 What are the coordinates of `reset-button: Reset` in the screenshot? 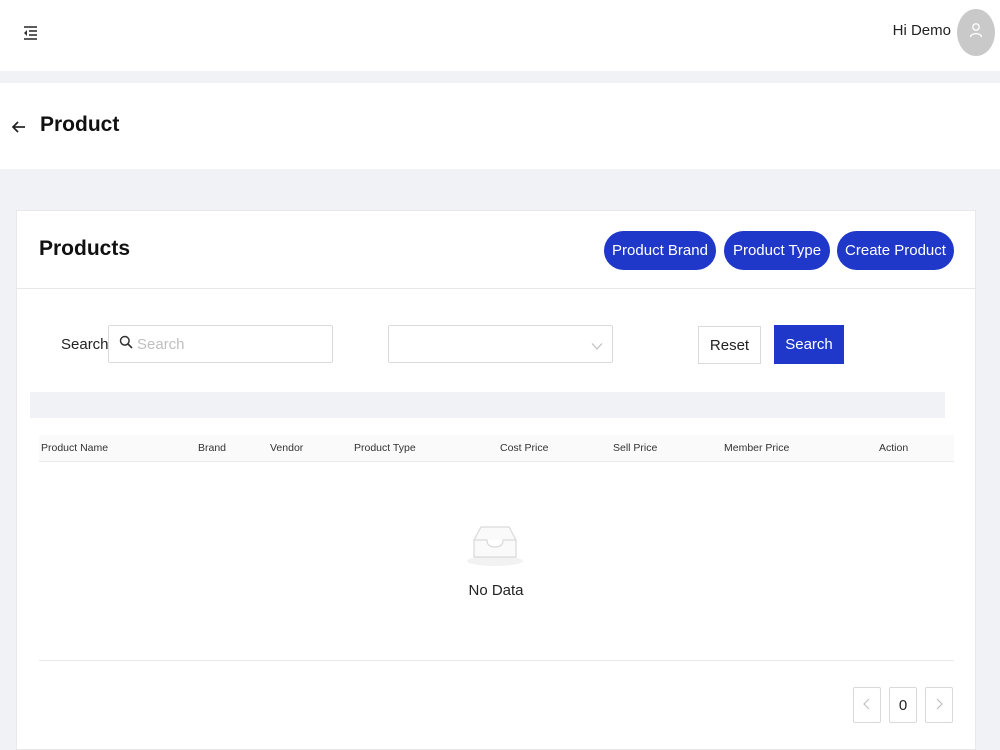 It's located at (729, 345).